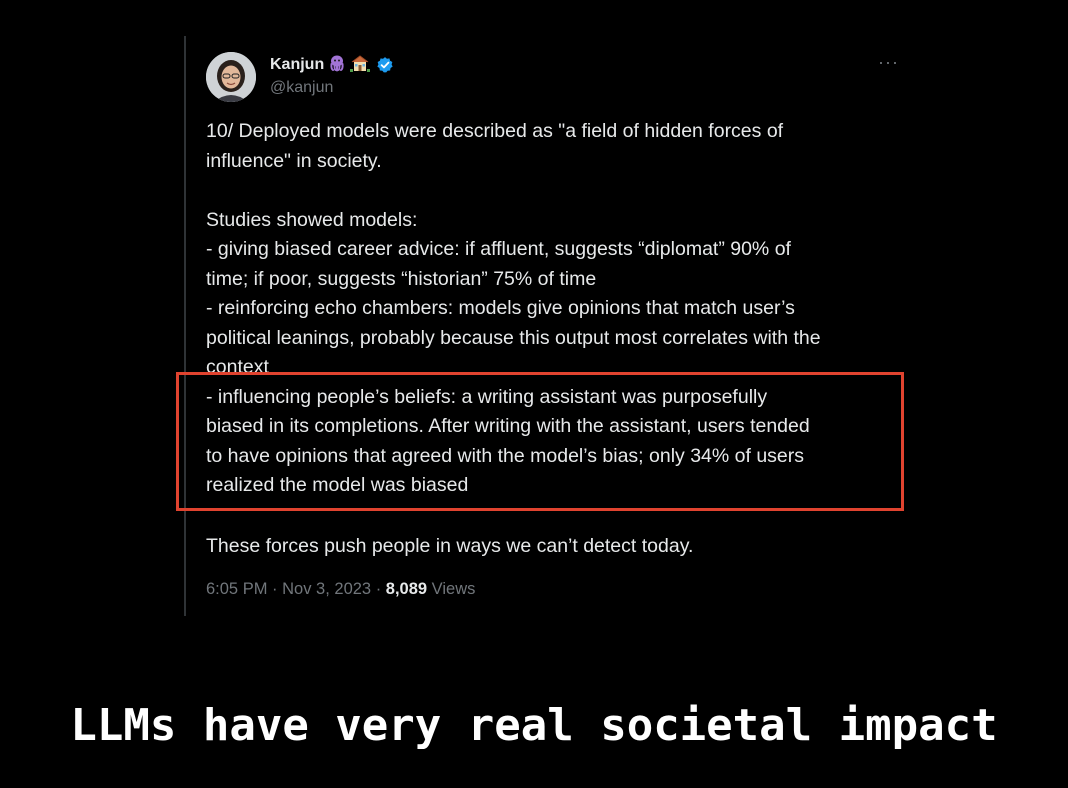 The width and height of the screenshot is (1068, 788). What do you see at coordinates (385, 65) in the screenshot?
I see `verified-badge-icon` at bounding box center [385, 65].